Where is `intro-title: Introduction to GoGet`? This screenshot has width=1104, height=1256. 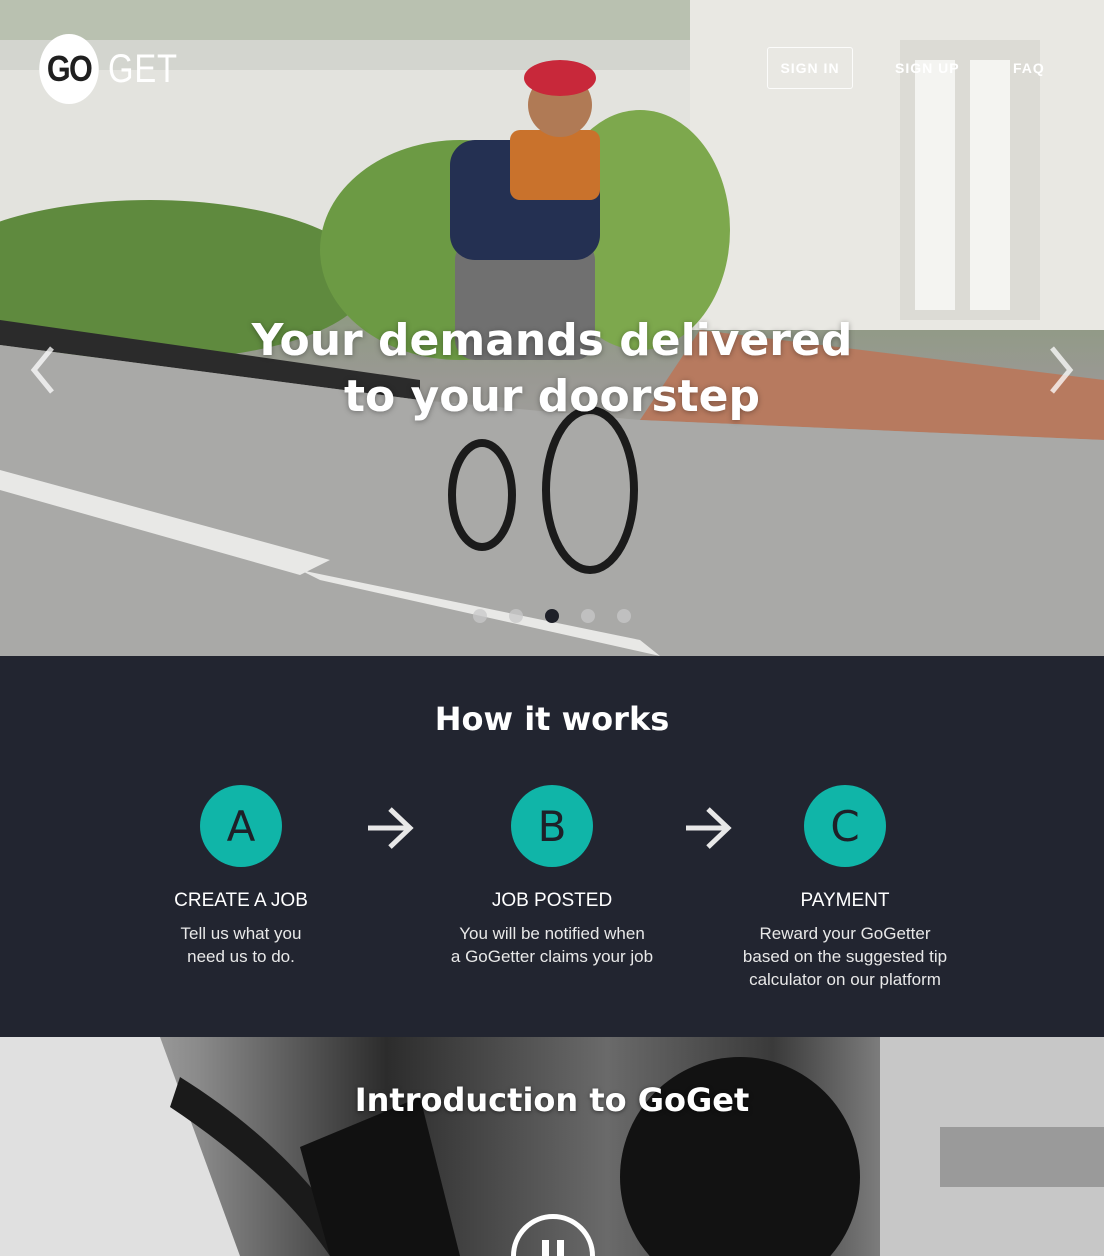 intro-title: Introduction to GoGet is located at coordinates (552, 1100).